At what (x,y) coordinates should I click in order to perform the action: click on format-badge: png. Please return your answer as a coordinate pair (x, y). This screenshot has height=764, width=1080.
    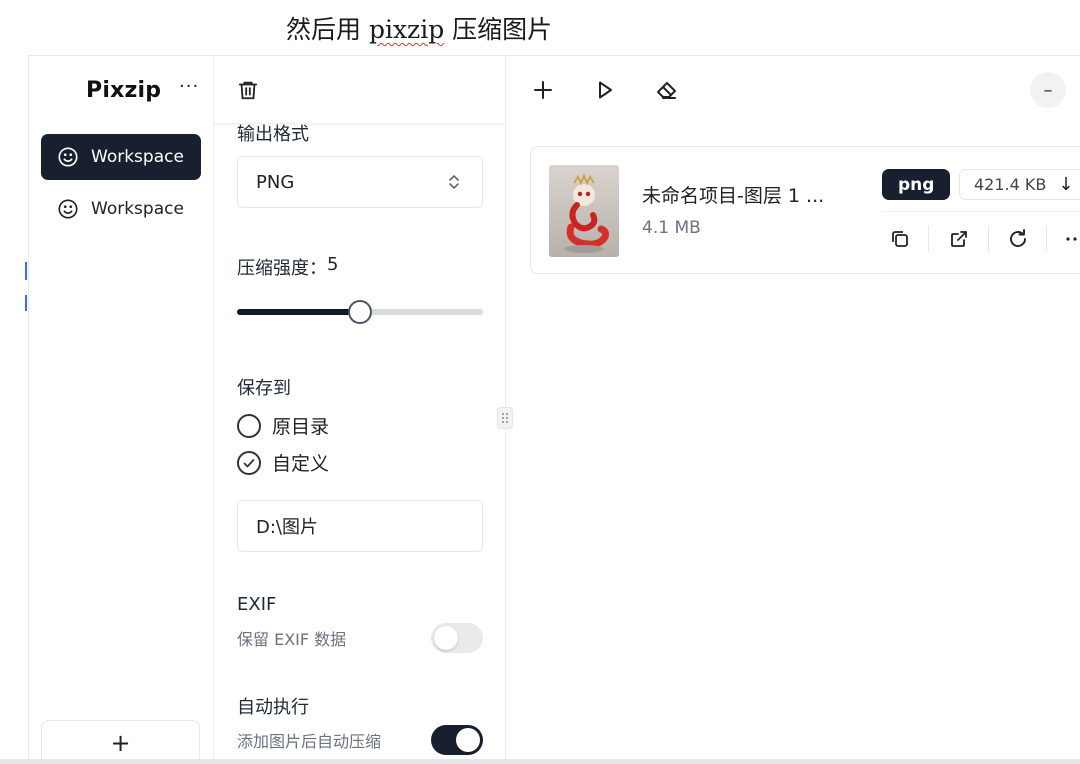
    Looking at the image, I should click on (916, 184).